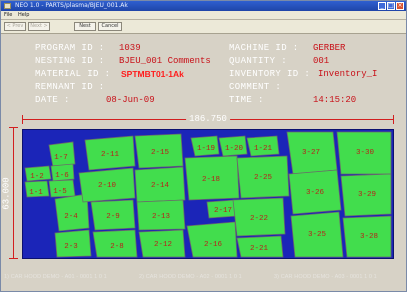 Image resolution: width=407 pixels, height=292 pixels. I want to click on nesting-id-value: BJEU_001 Comments, so click(165, 61).